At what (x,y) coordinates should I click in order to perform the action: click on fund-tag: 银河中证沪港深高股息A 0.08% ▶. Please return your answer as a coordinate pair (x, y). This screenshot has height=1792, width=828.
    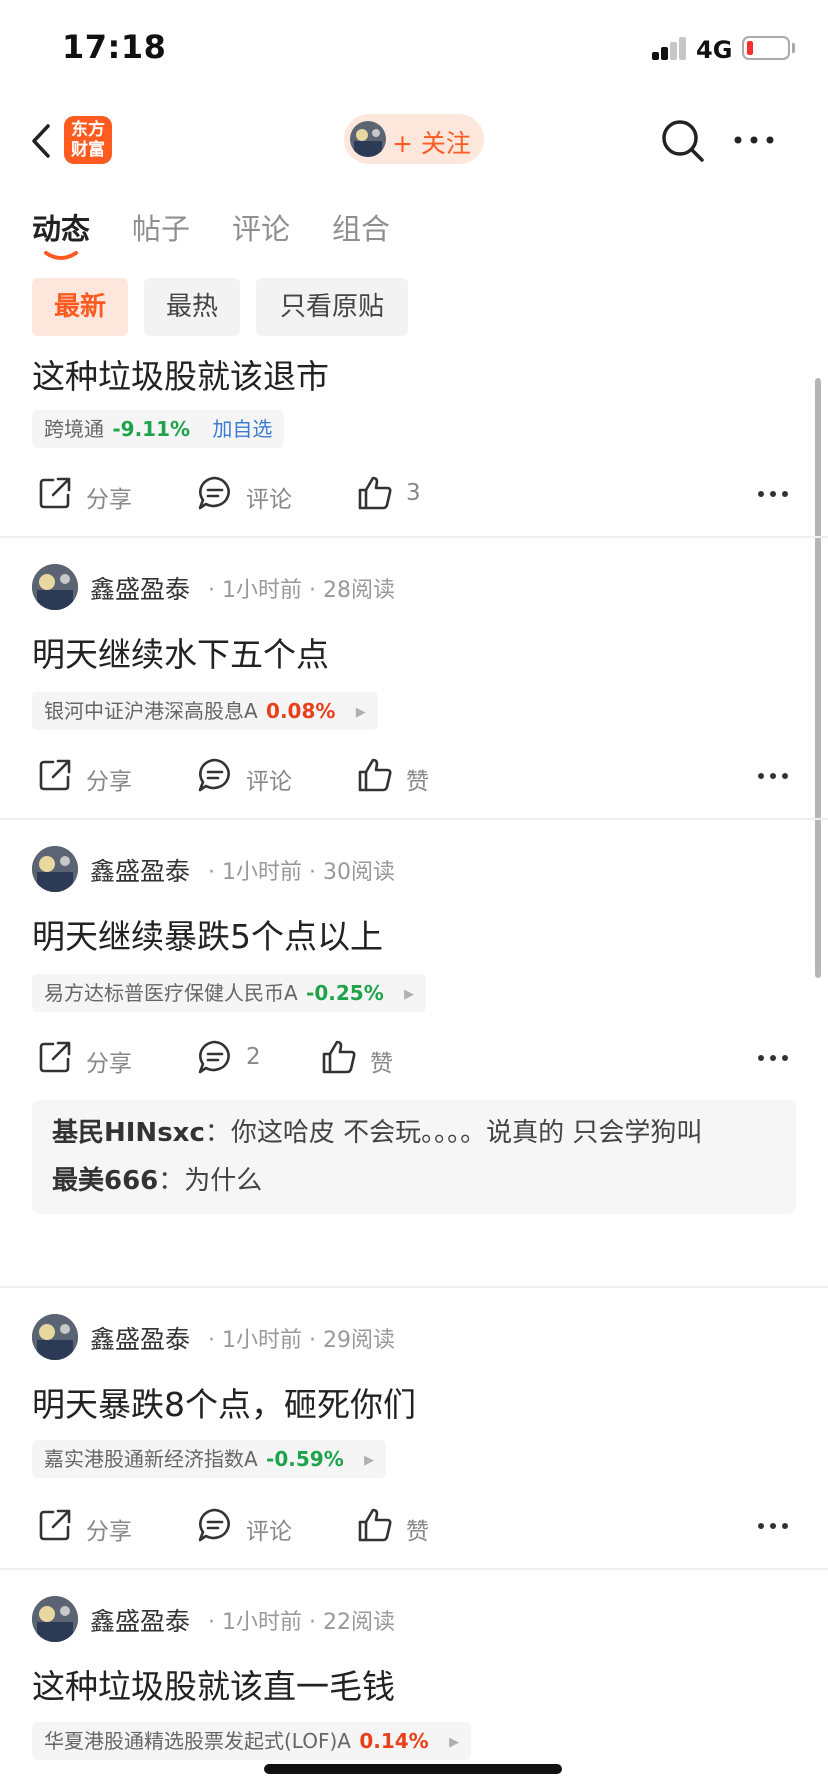
    Looking at the image, I should click on (205, 711).